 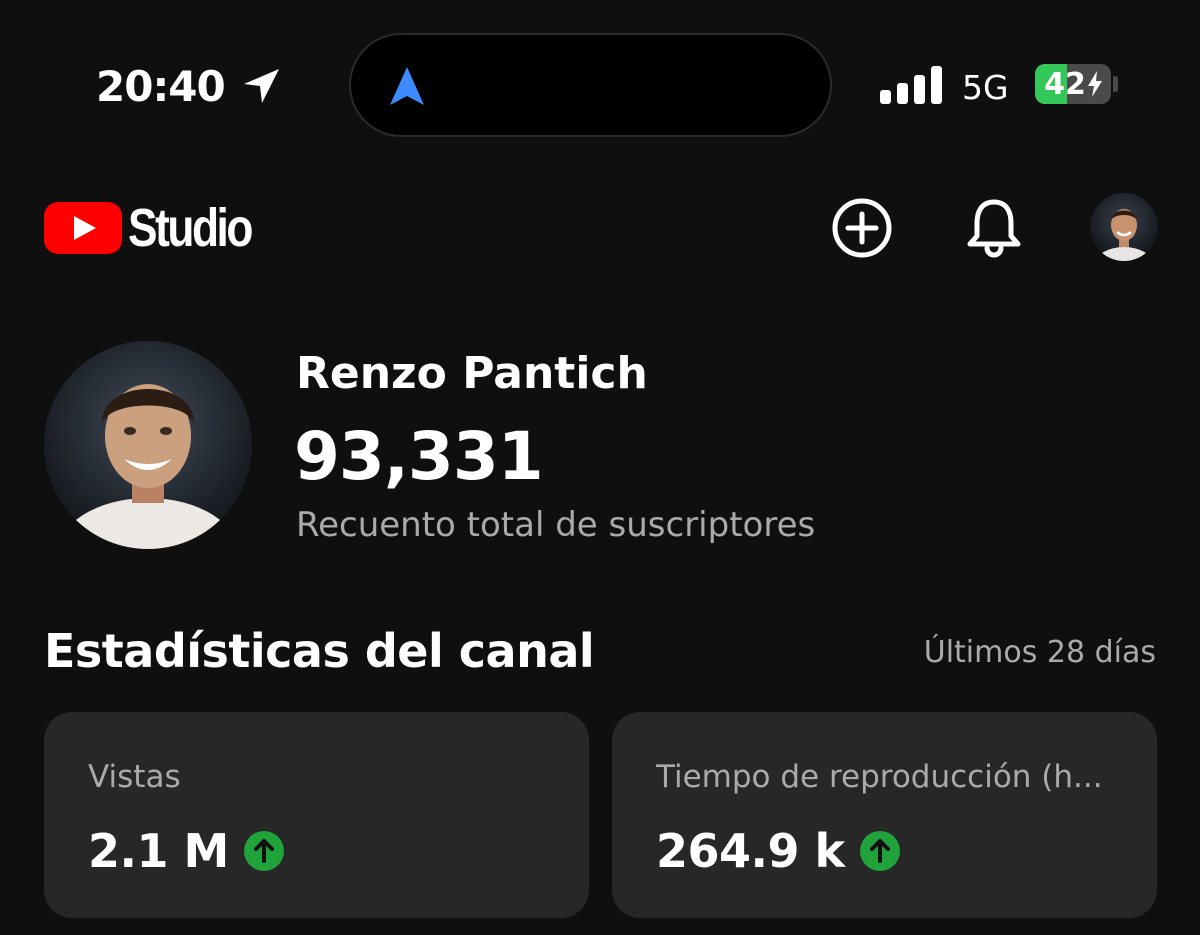 What do you see at coordinates (750, 851) in the screenshot?
I see `stat-value: 264.9 k` at bounding box center [750, 851].